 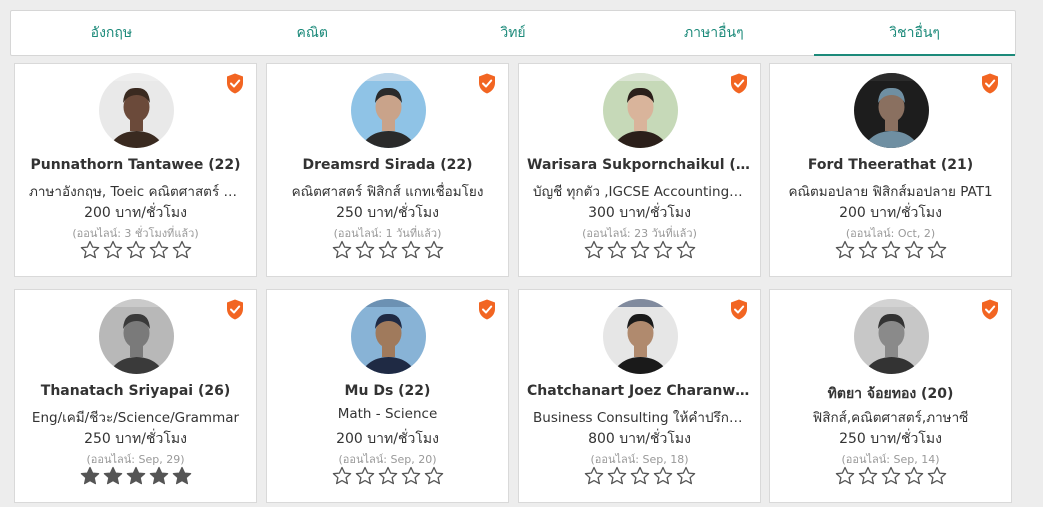 What do you see at coordinates (387, 391) in the screenshot?
I see `tutor-name: Mu Ds (22)` at bounding box center [387, 391].